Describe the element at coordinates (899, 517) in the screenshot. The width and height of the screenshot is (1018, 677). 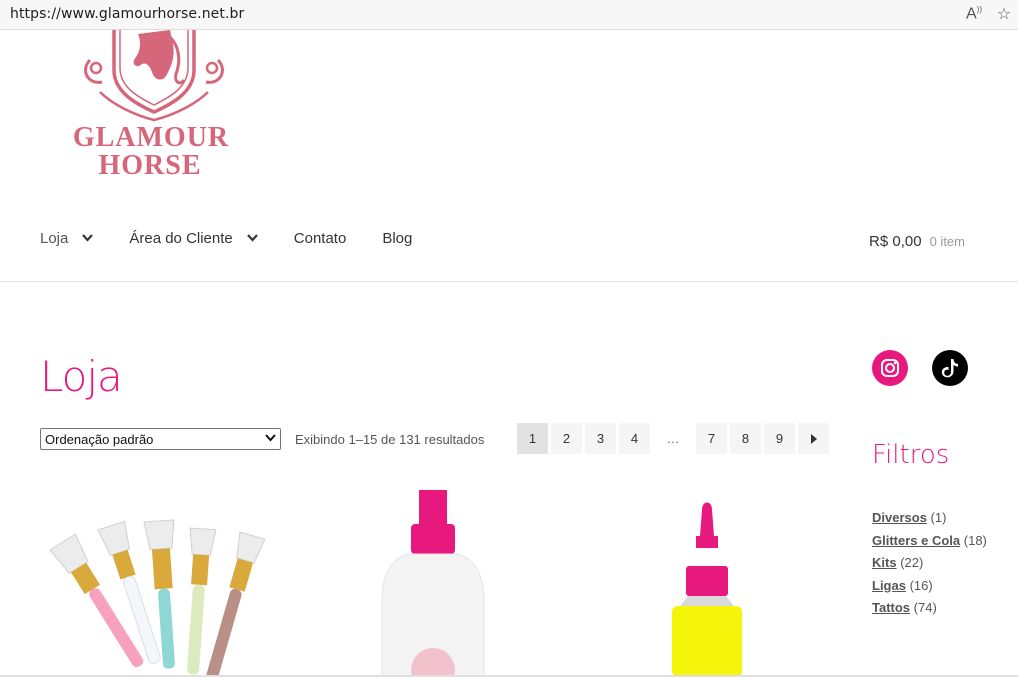
I see `filter-link-diversos: Diversos` at that location.